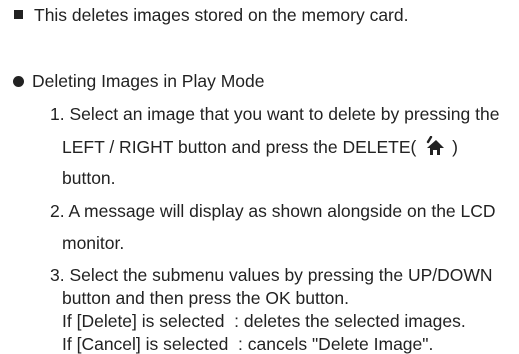 This screenshot has width=519, height=354. Describe the element at coordinates (18, 81) in the screenshot. I see `round-bullet-icon` at that location.